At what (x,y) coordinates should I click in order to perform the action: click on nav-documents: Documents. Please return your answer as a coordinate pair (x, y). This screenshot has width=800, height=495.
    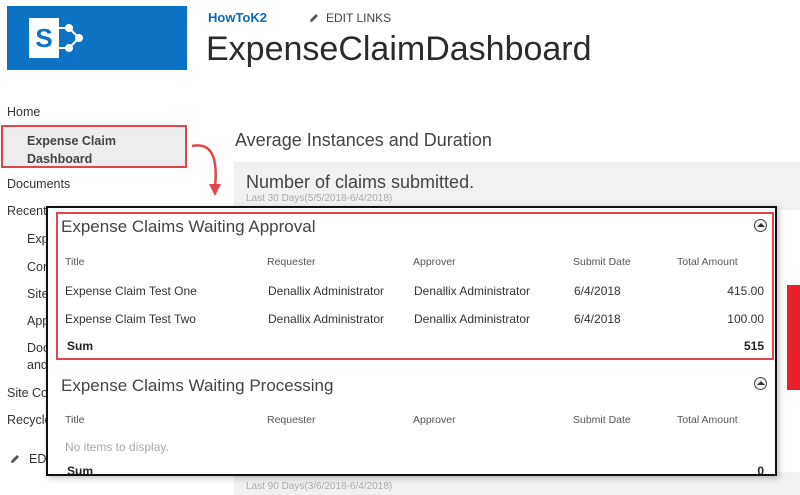
    Looking at the image, I should click on (38, 184).